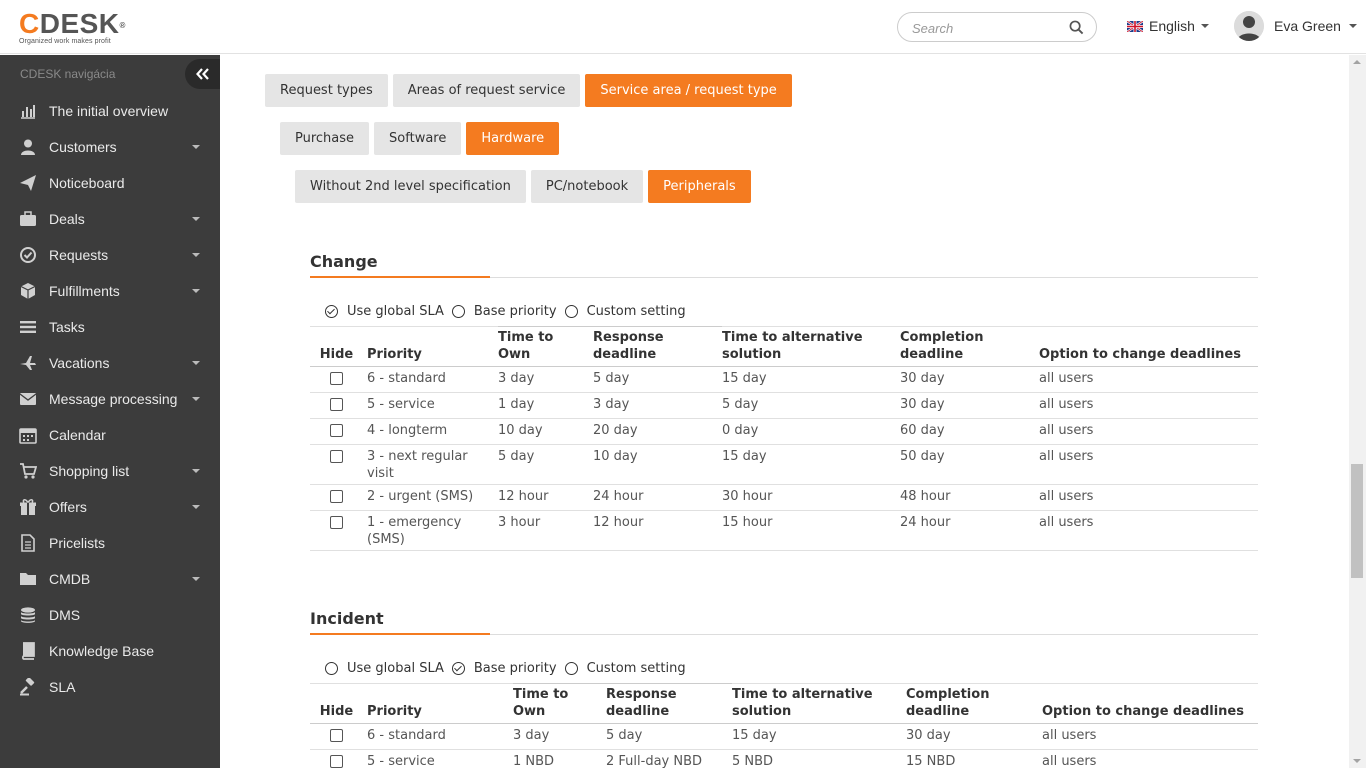 This screenshot has height=768, width=1366. Describe the element at coordinates (110, 435) in the screenshot. I see `sidebar-item-calendar: Calendar` at that location.